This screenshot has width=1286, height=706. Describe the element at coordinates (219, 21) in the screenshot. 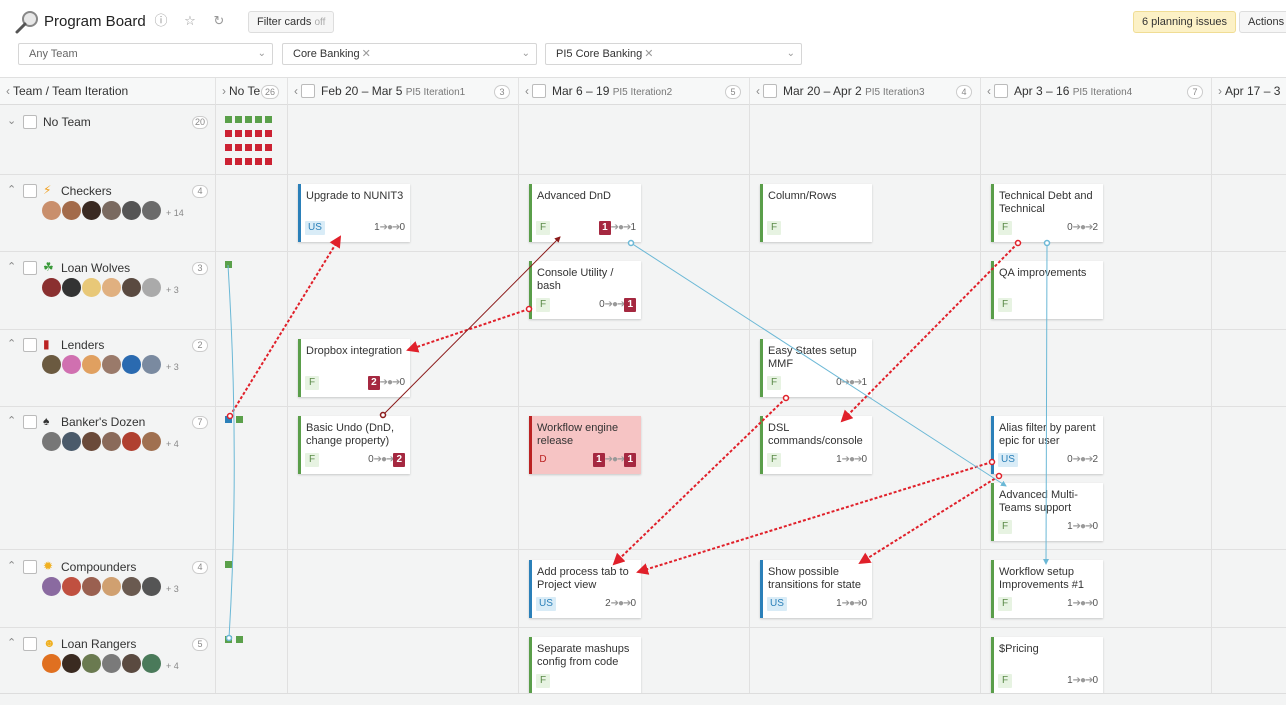

I see `refresh-icon: ↻` at that location.